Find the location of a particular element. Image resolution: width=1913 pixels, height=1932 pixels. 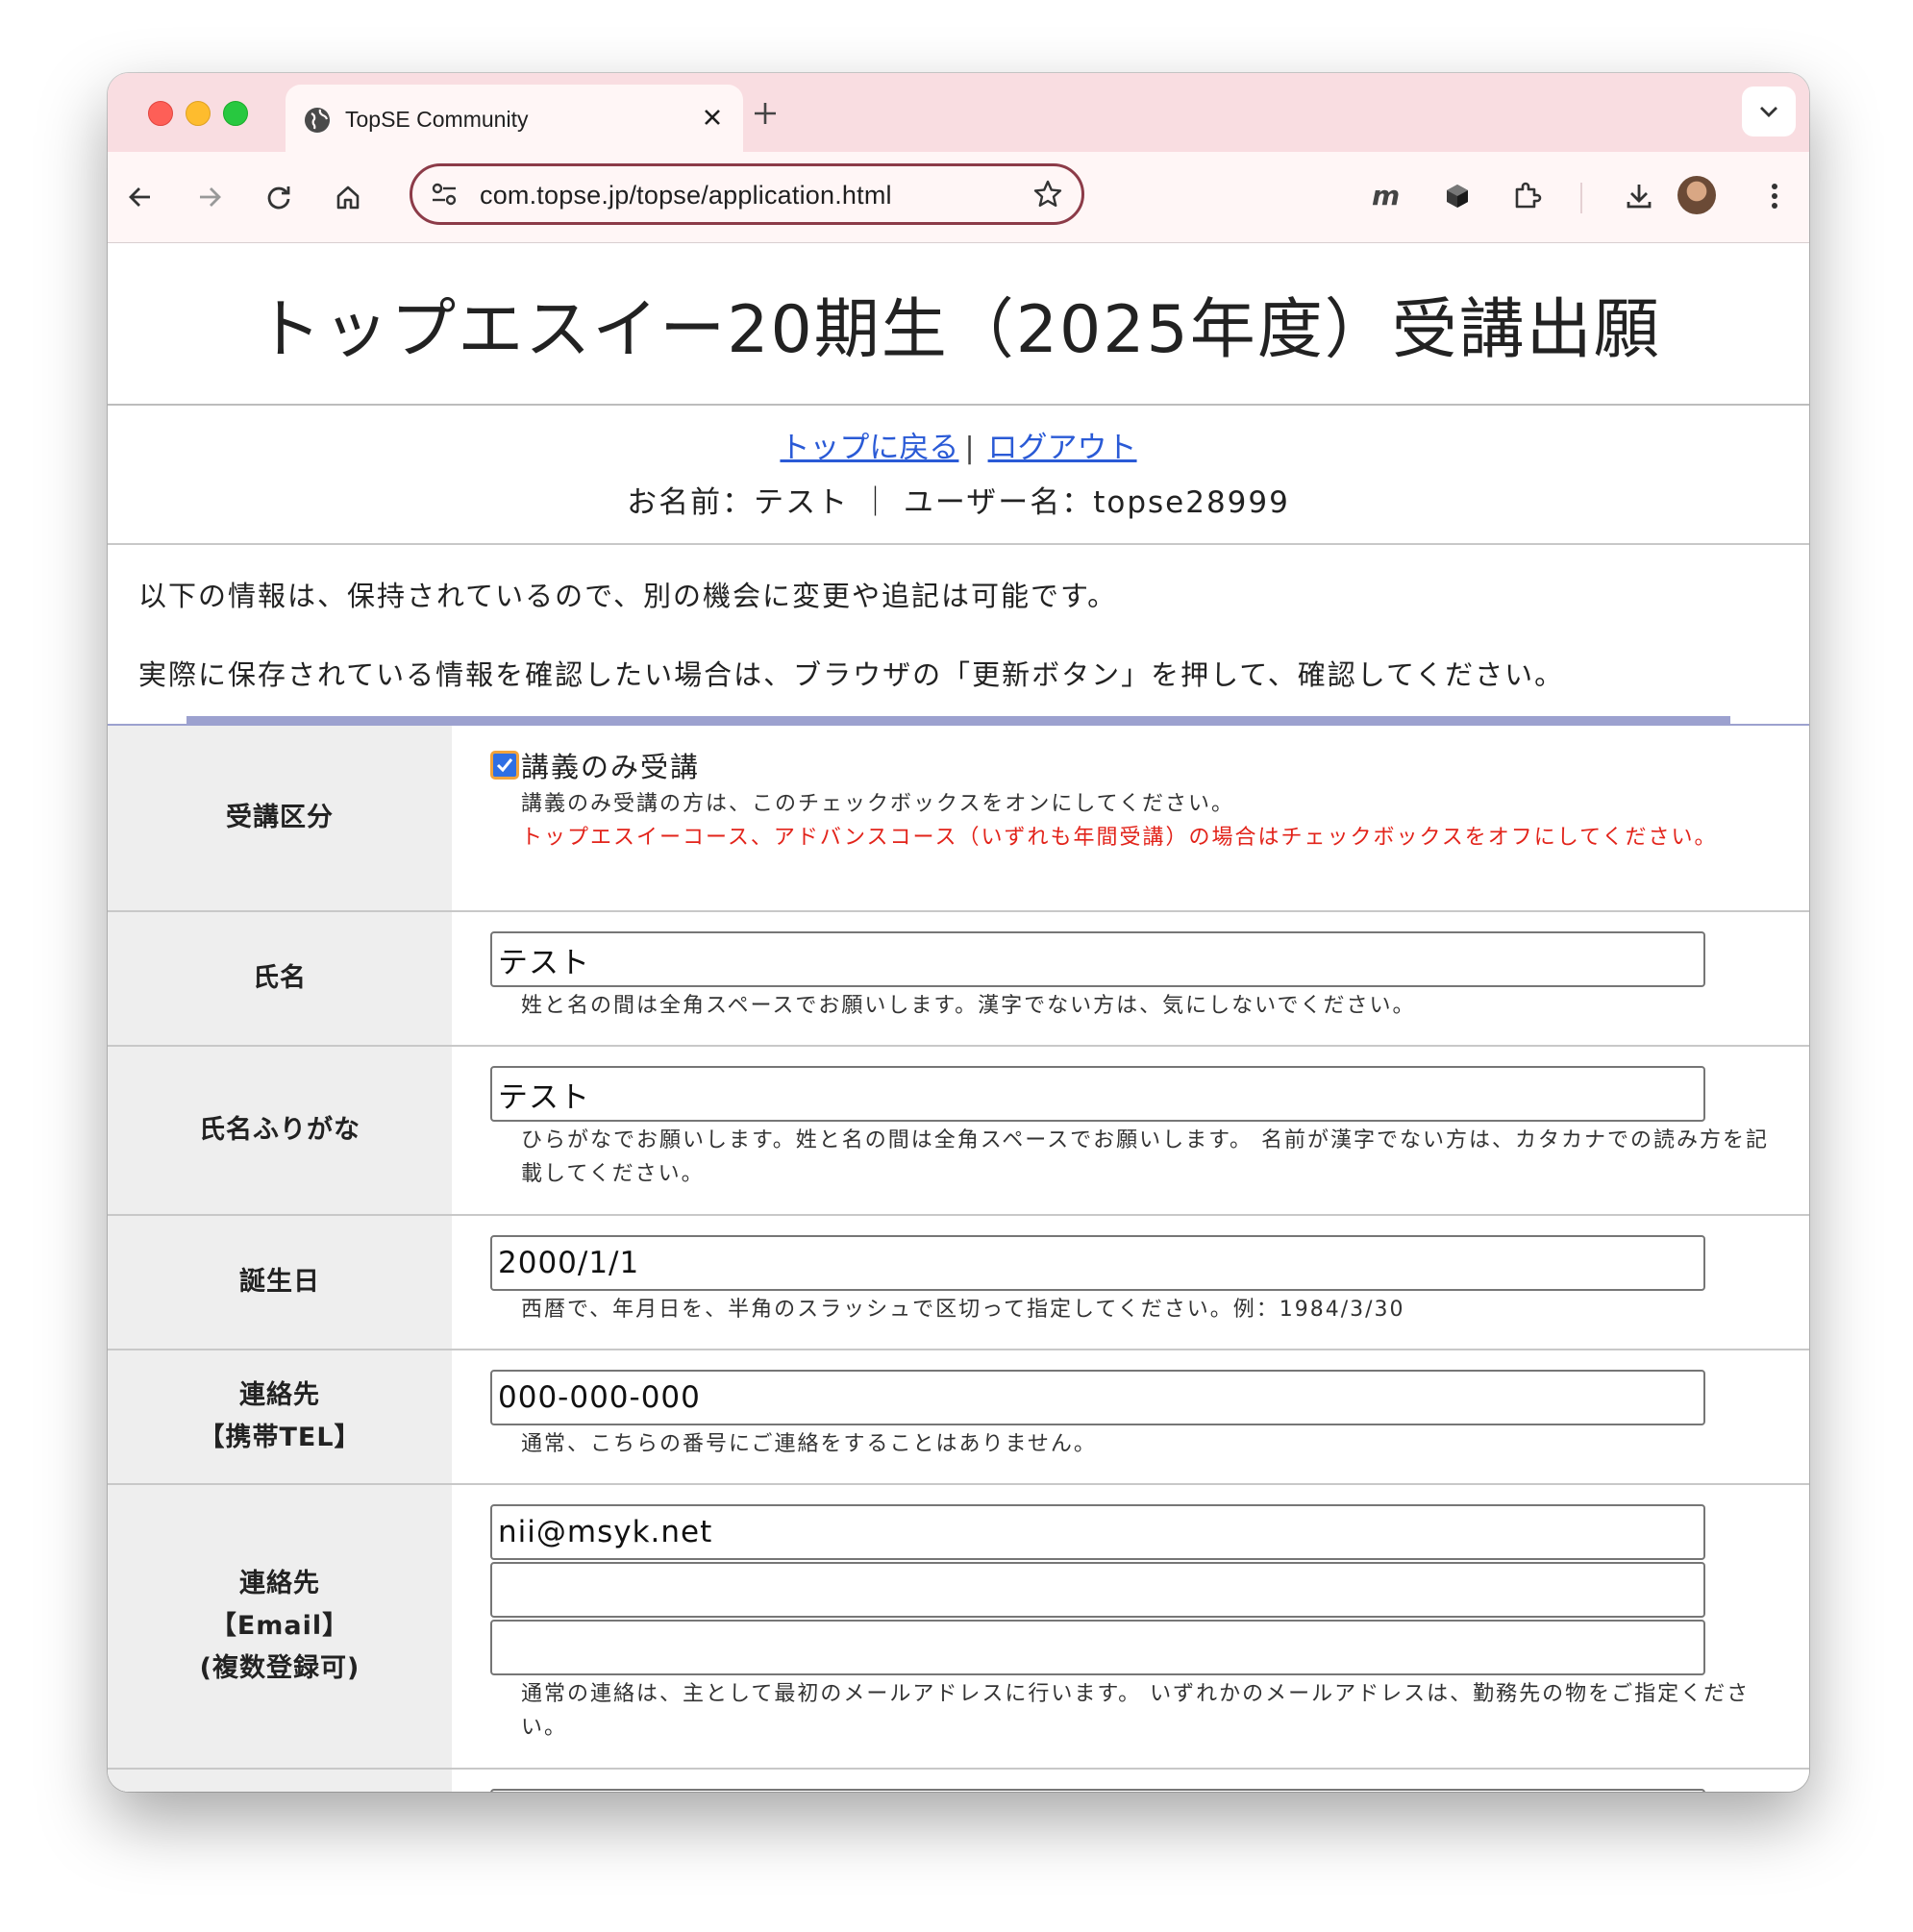

cube-extension-icon is located at coordinates (1457, 196).